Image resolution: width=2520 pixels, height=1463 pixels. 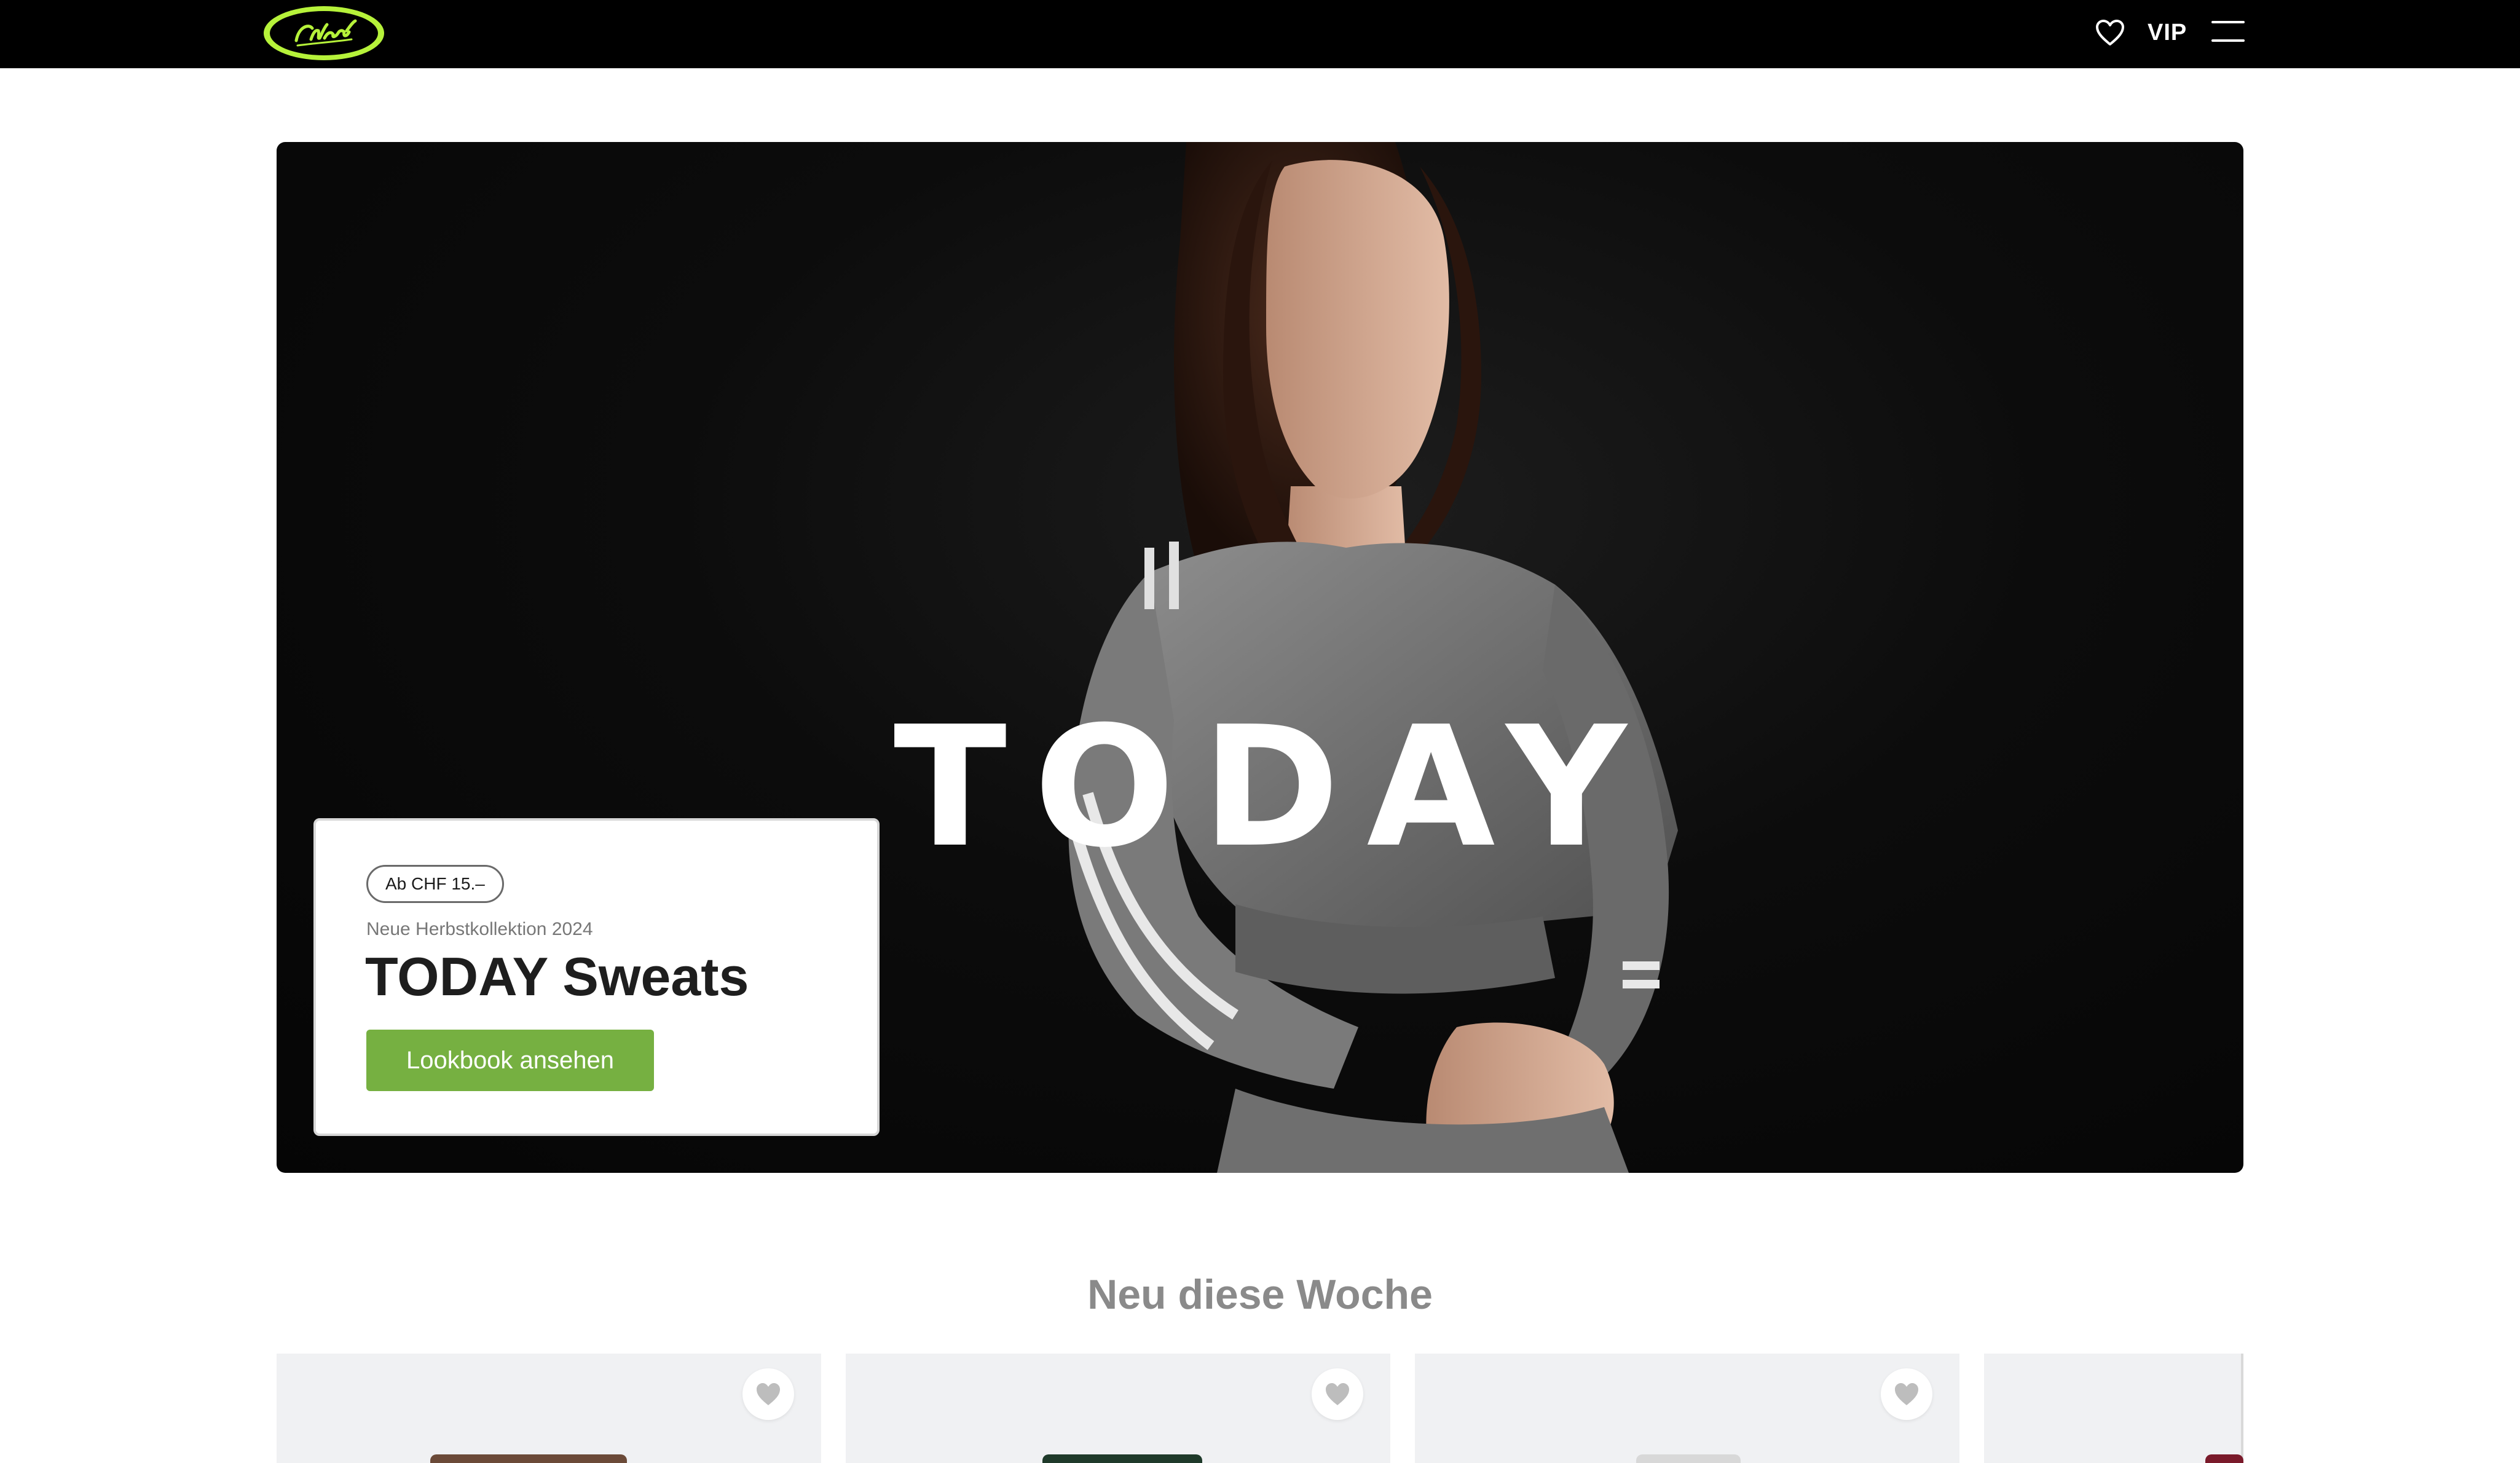 What do you see at coordinates (435, 884) in the screenshot?
I see `price-badge: Ab CHF 15.–` at bounding box center [435, 884].